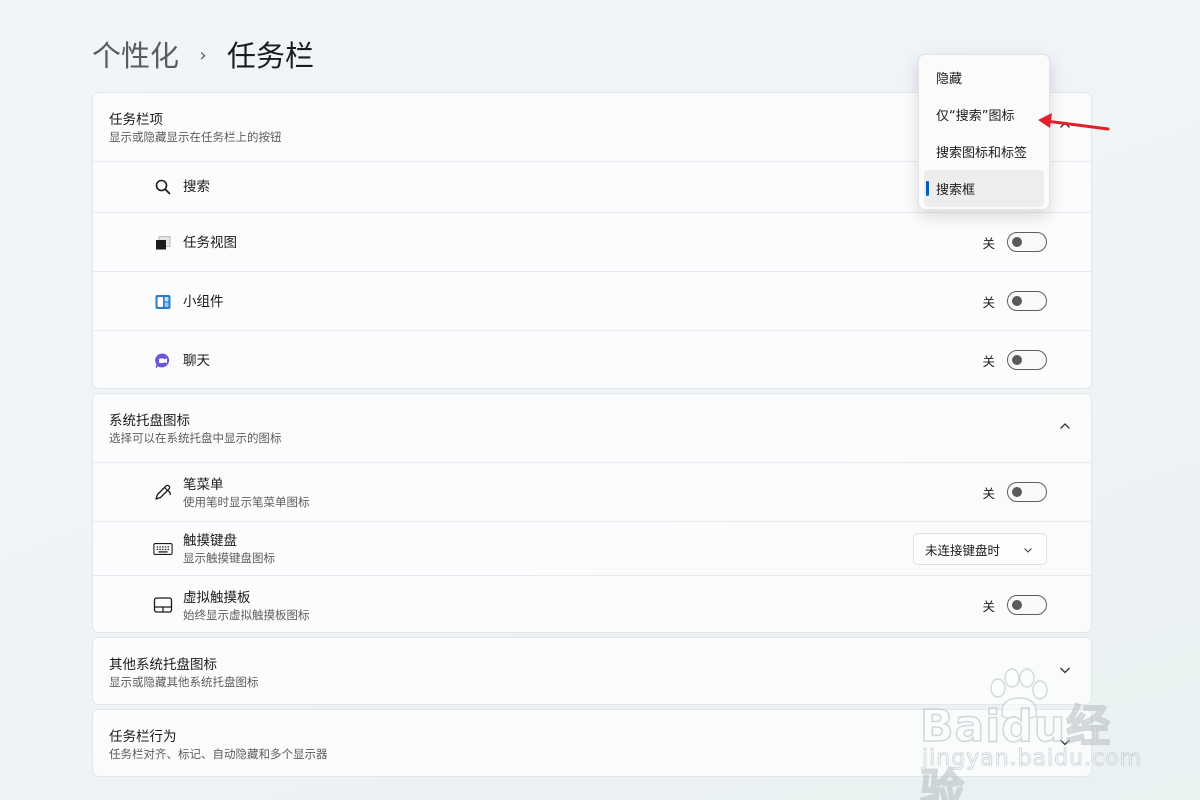 The image size is (1200, 800). I want to click on keyboard-icon, so click(163, 549).